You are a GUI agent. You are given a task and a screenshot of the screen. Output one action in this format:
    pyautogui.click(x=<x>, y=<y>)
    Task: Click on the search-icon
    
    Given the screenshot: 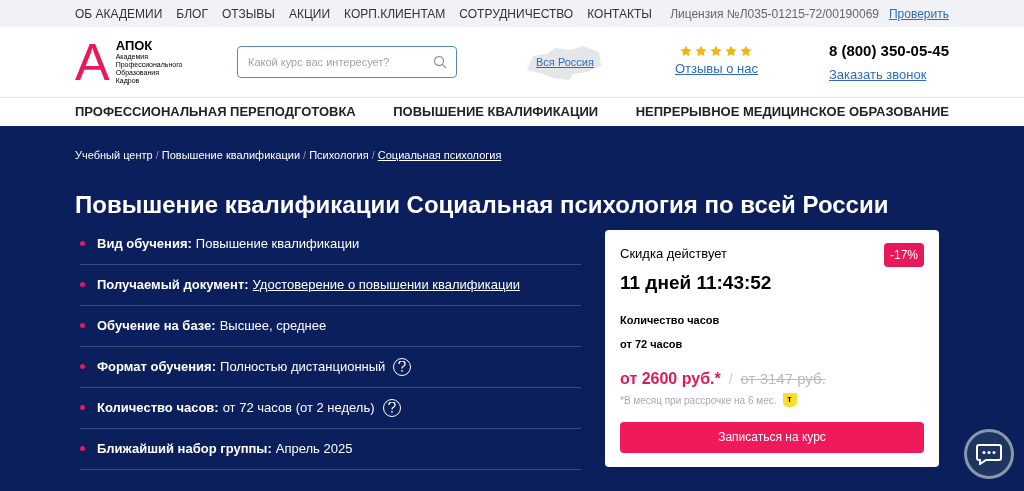 What is the action you would take?
    pyautogui.click(x=440, y=62)
    